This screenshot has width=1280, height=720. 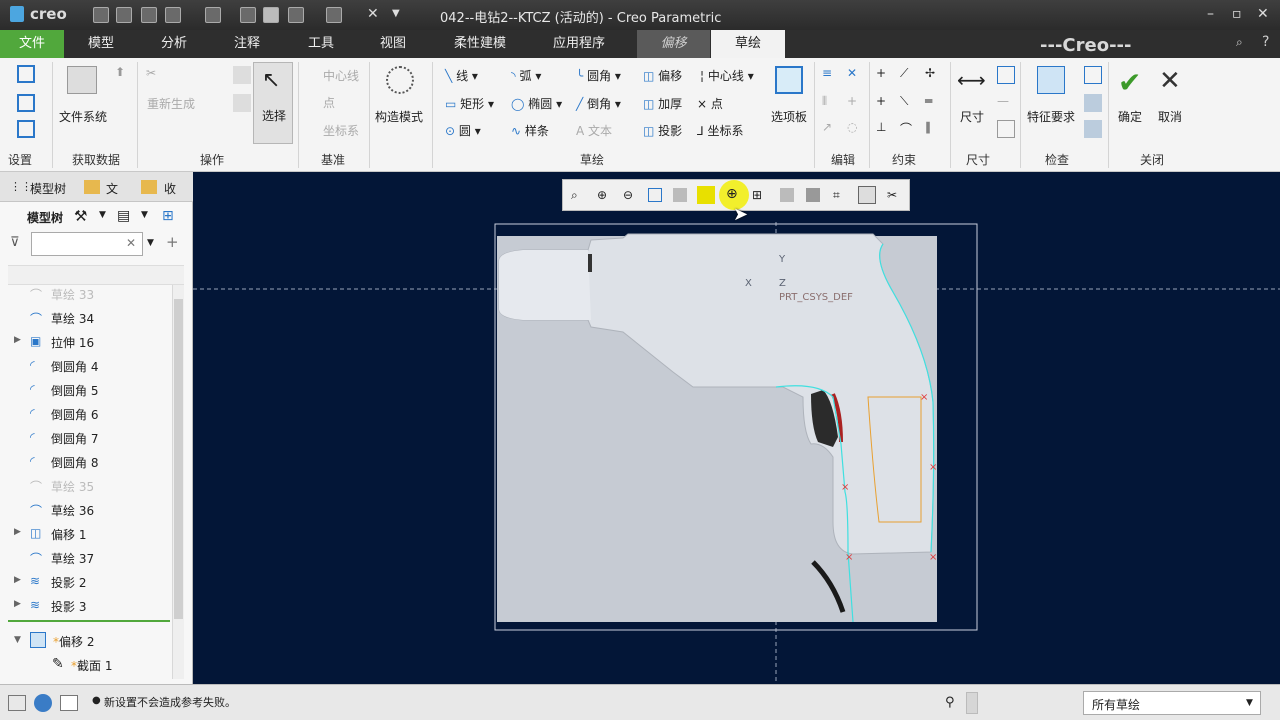 I want to click on arc-button: ◝ 弧 ▾, so click(x=526, y=75).